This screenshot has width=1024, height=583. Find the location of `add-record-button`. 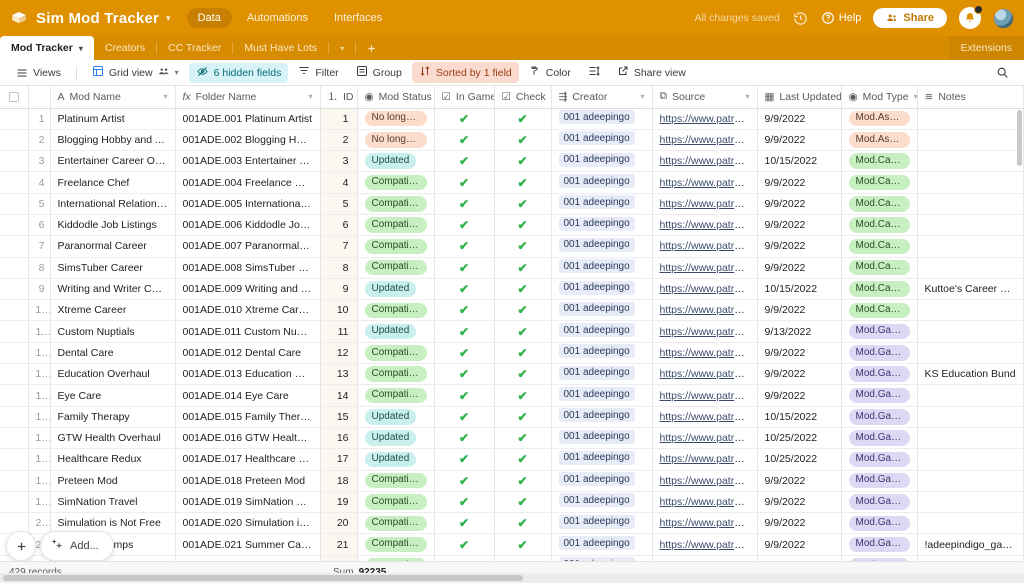

add-record-button is located at coordinates (21, 546).